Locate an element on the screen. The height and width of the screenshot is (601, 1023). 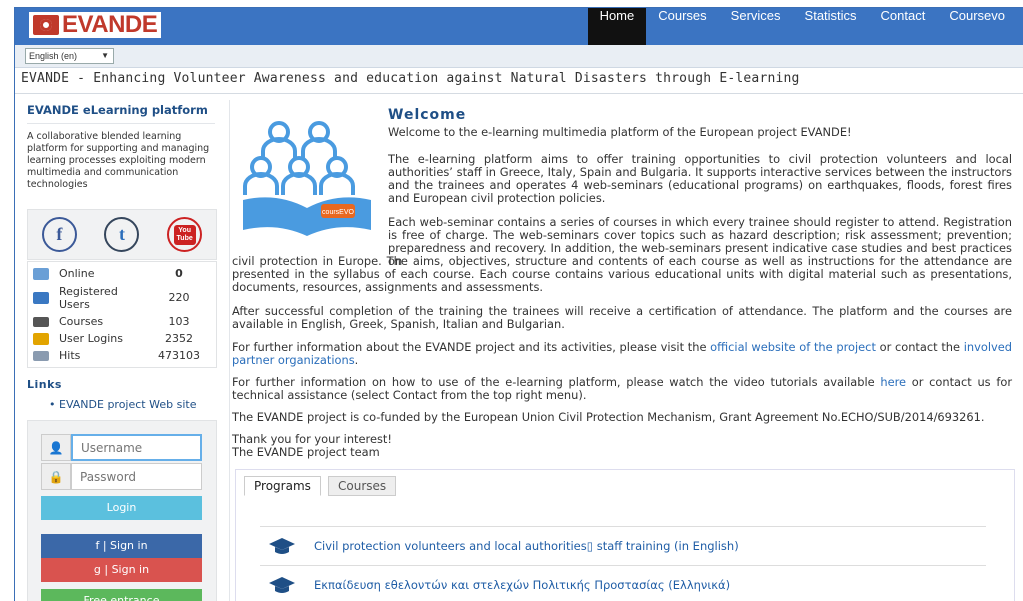
facebook-icon: f is located at coordinates (59, 234).